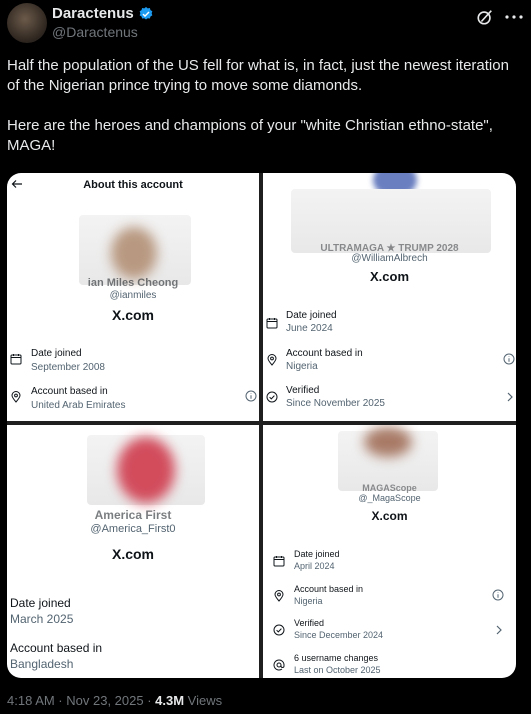 This screenshot has height=714, width=531. Describe the element at coordinates (309, 328) in the screenshot. I see `date-joined-value: June 2024` at that location.